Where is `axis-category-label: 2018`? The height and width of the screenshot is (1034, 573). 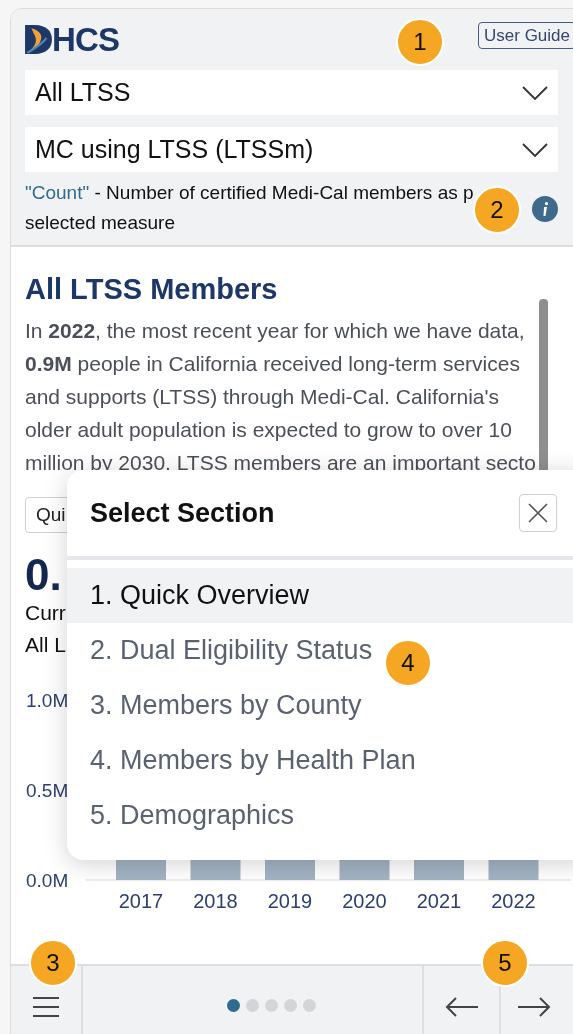
axis-category-label: 2018 is located at coordinates (215, 901).